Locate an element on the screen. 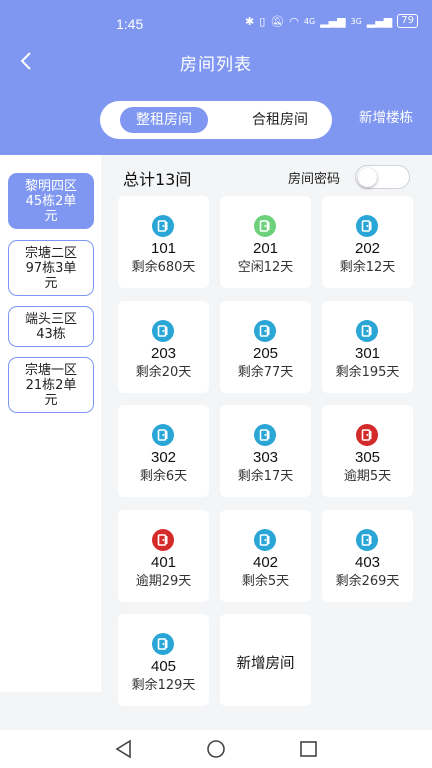  room-card: 301 剩余195天 is located at coordinates (367, 347).